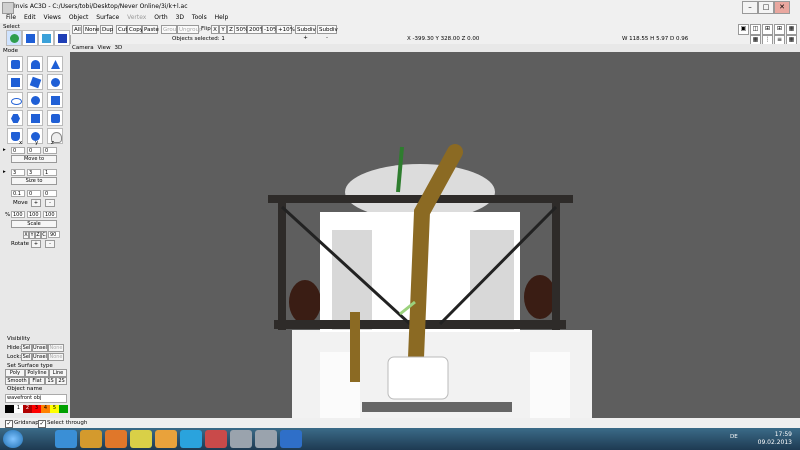 The image size is (800, 450). I want to click on move-minus-button: -, so click(50, 203).